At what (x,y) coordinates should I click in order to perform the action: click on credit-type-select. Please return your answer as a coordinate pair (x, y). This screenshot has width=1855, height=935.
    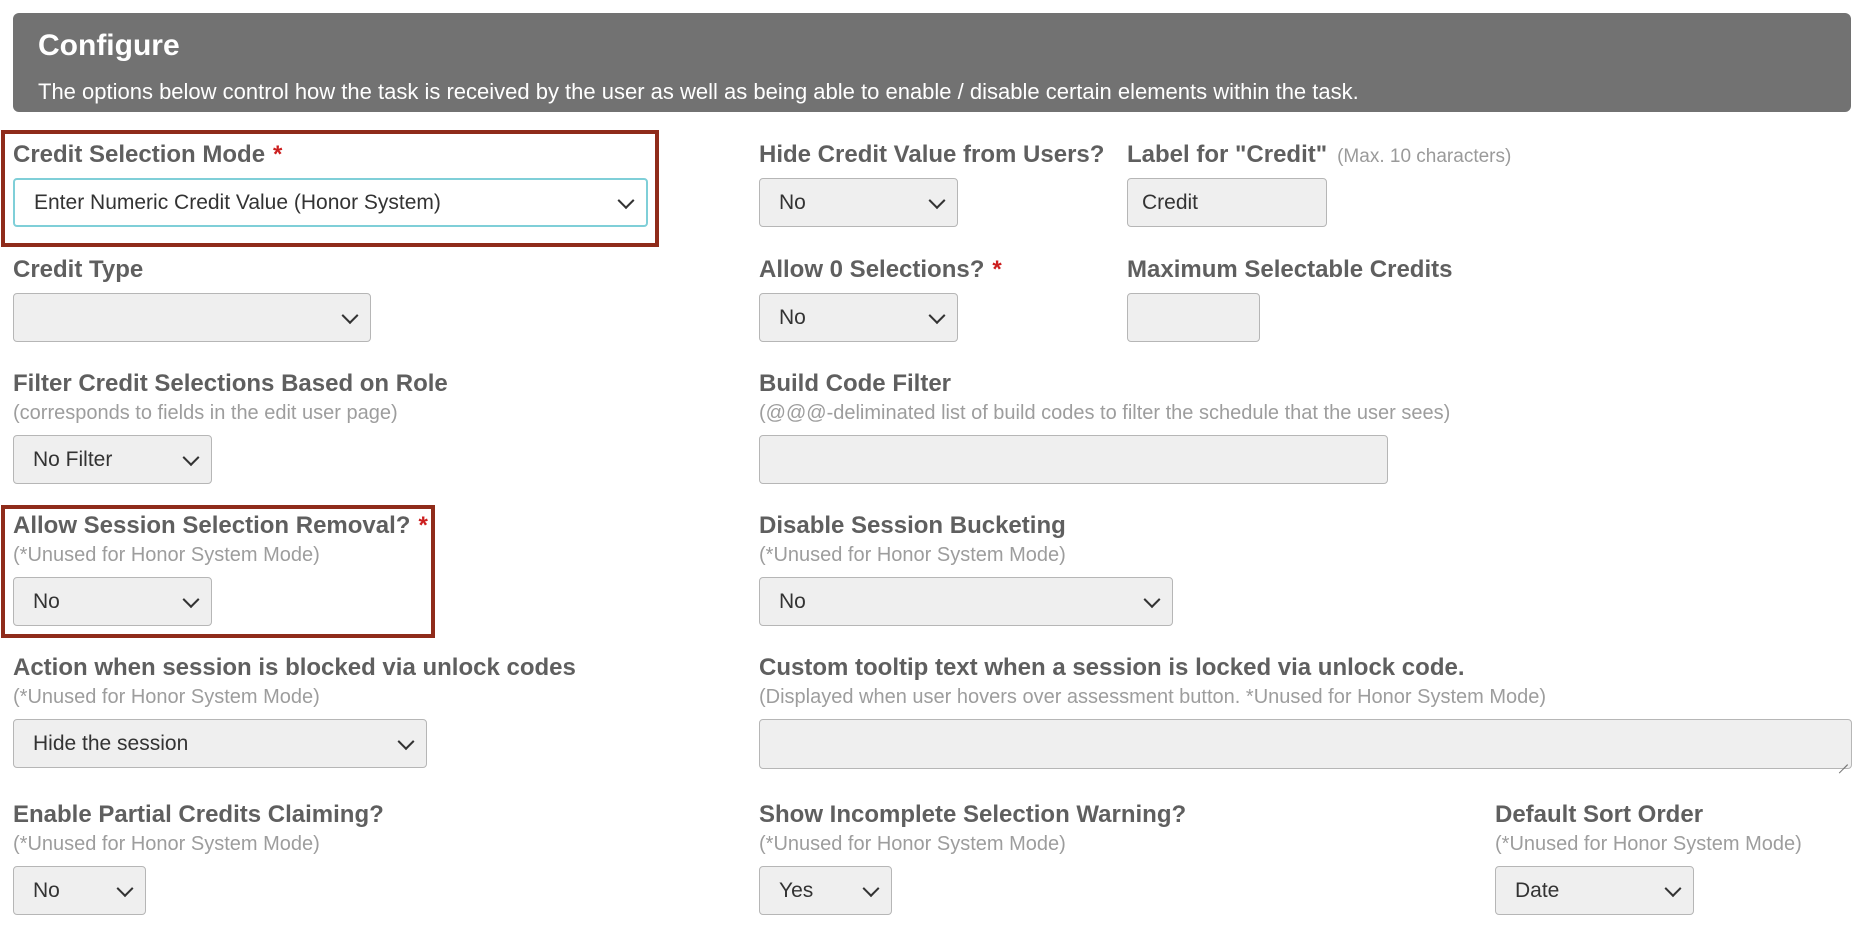
    Looking at the image, I should click on (192, 317).